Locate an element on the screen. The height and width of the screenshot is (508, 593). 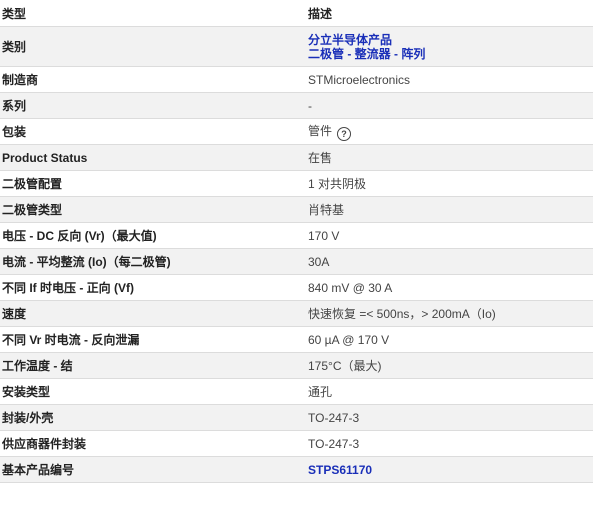
row-current-average-rectified: 电流 - 平均整流 (Io)（每二极管) 30A is located at coordinates (296, 261).